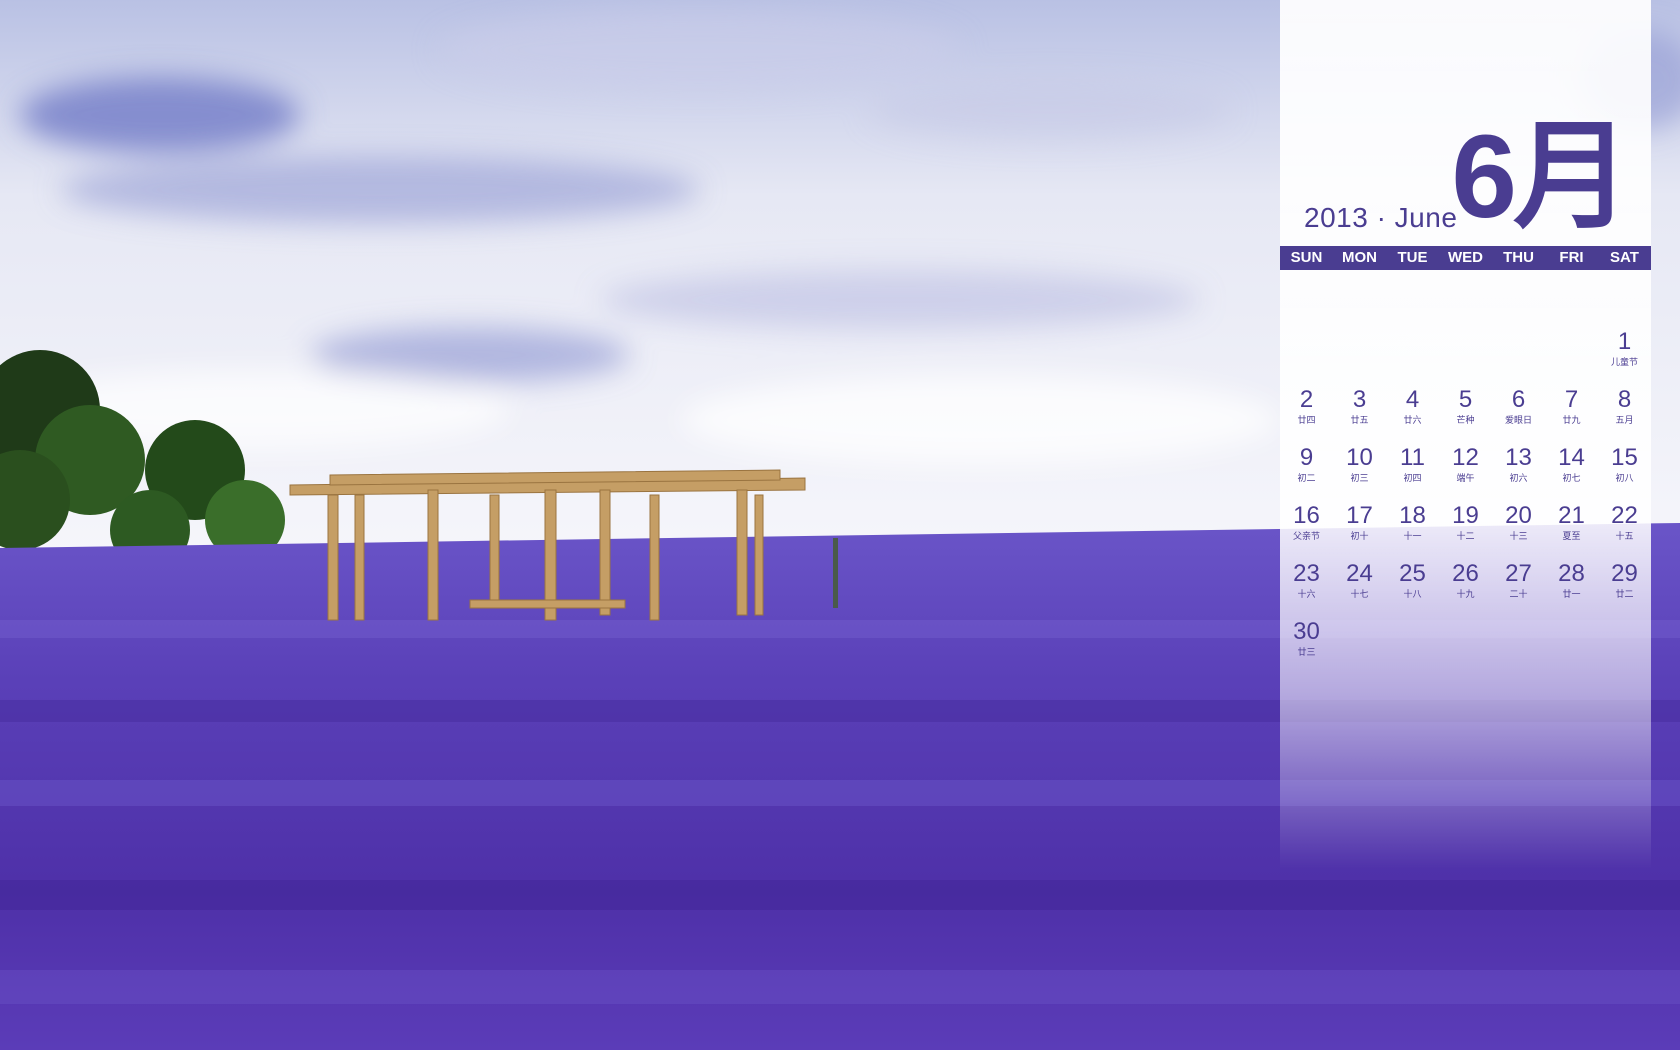 The height and width of the screenshot is (1050, 1680). I want to click on day-number: 1, so click(1624, 341).